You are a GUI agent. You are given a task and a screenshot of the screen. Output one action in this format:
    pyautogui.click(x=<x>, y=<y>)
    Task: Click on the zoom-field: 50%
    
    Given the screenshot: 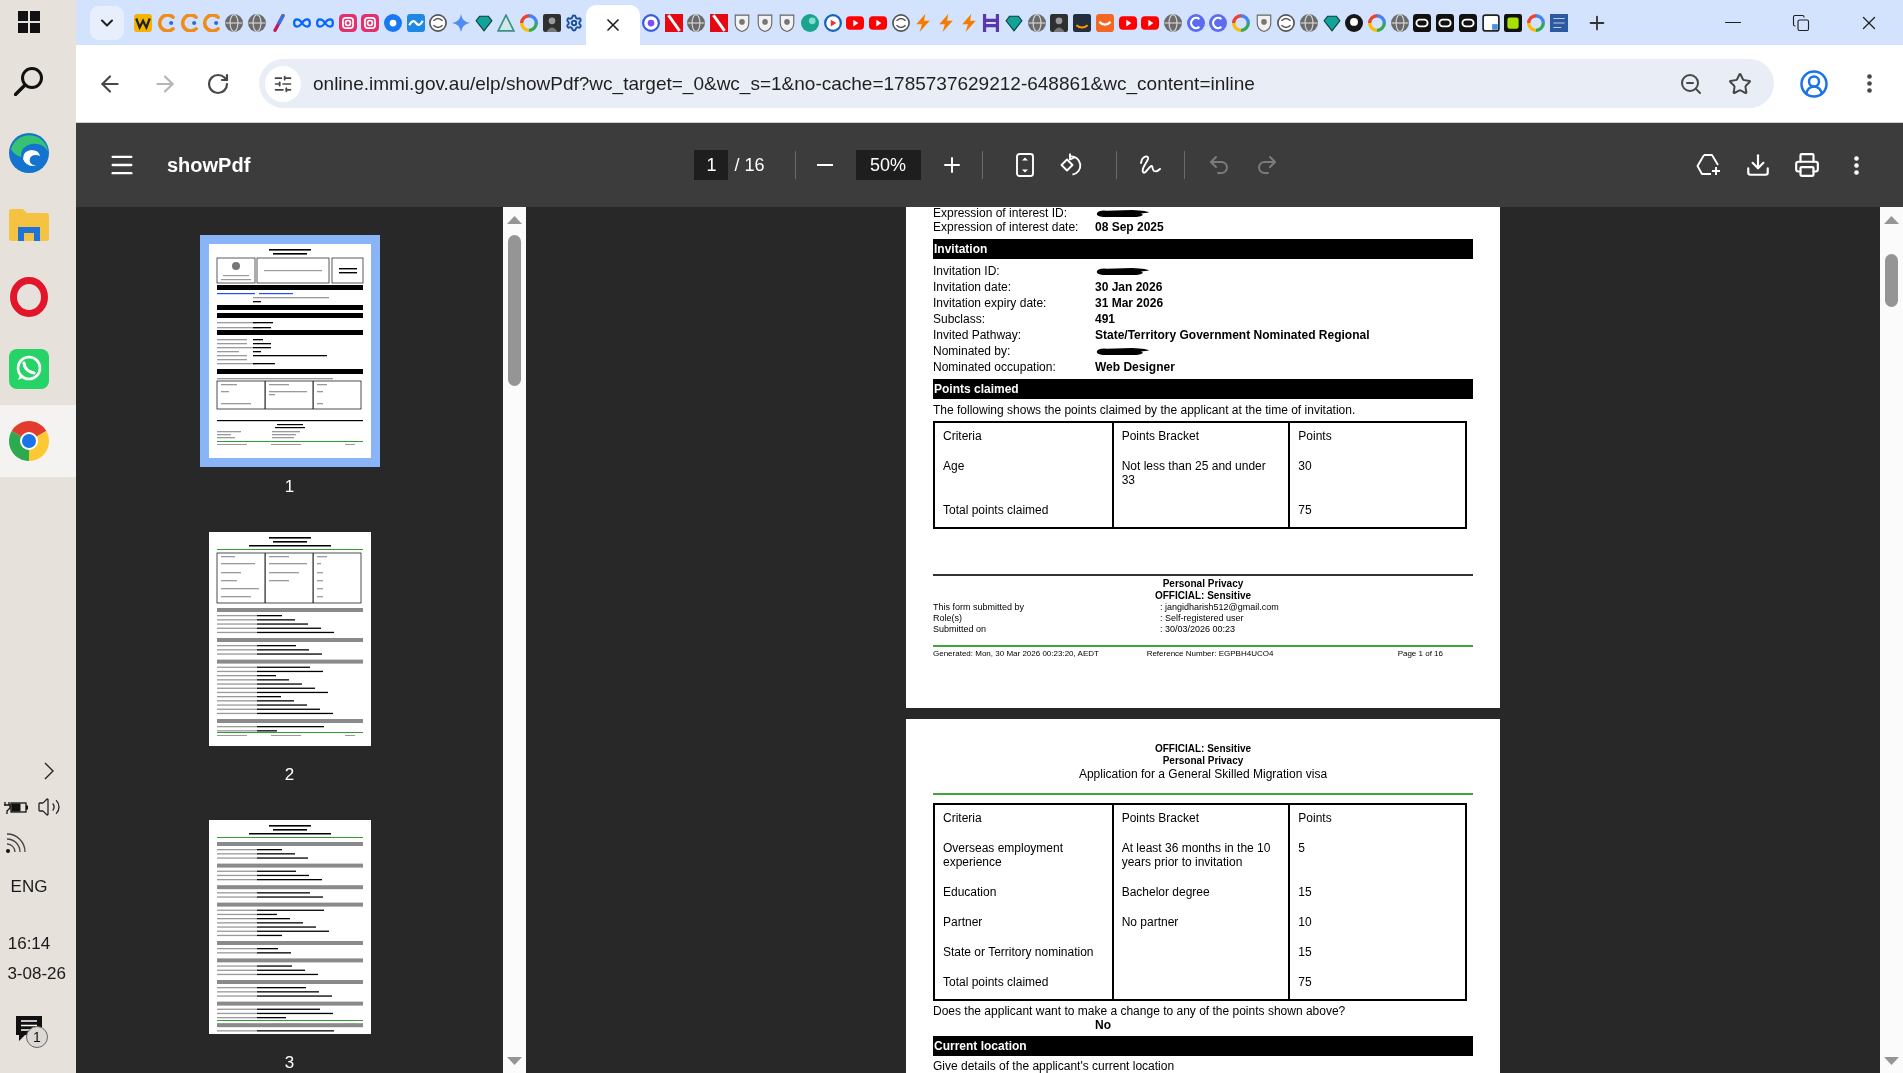 What is the action you would take?
    pyautogui.click(x=888, y=165)
    